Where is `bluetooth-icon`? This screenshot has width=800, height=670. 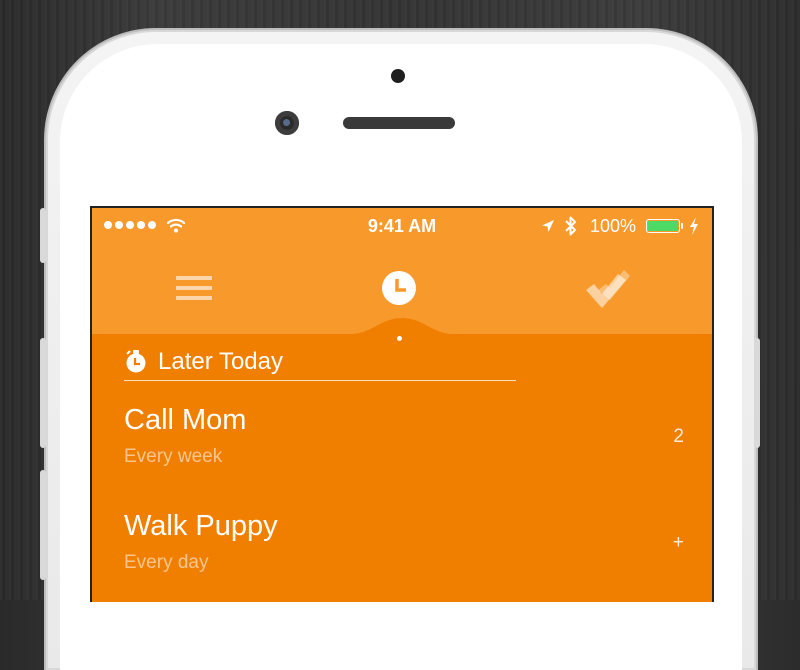 bluetooth-icon is located at coordinates (570, 226).